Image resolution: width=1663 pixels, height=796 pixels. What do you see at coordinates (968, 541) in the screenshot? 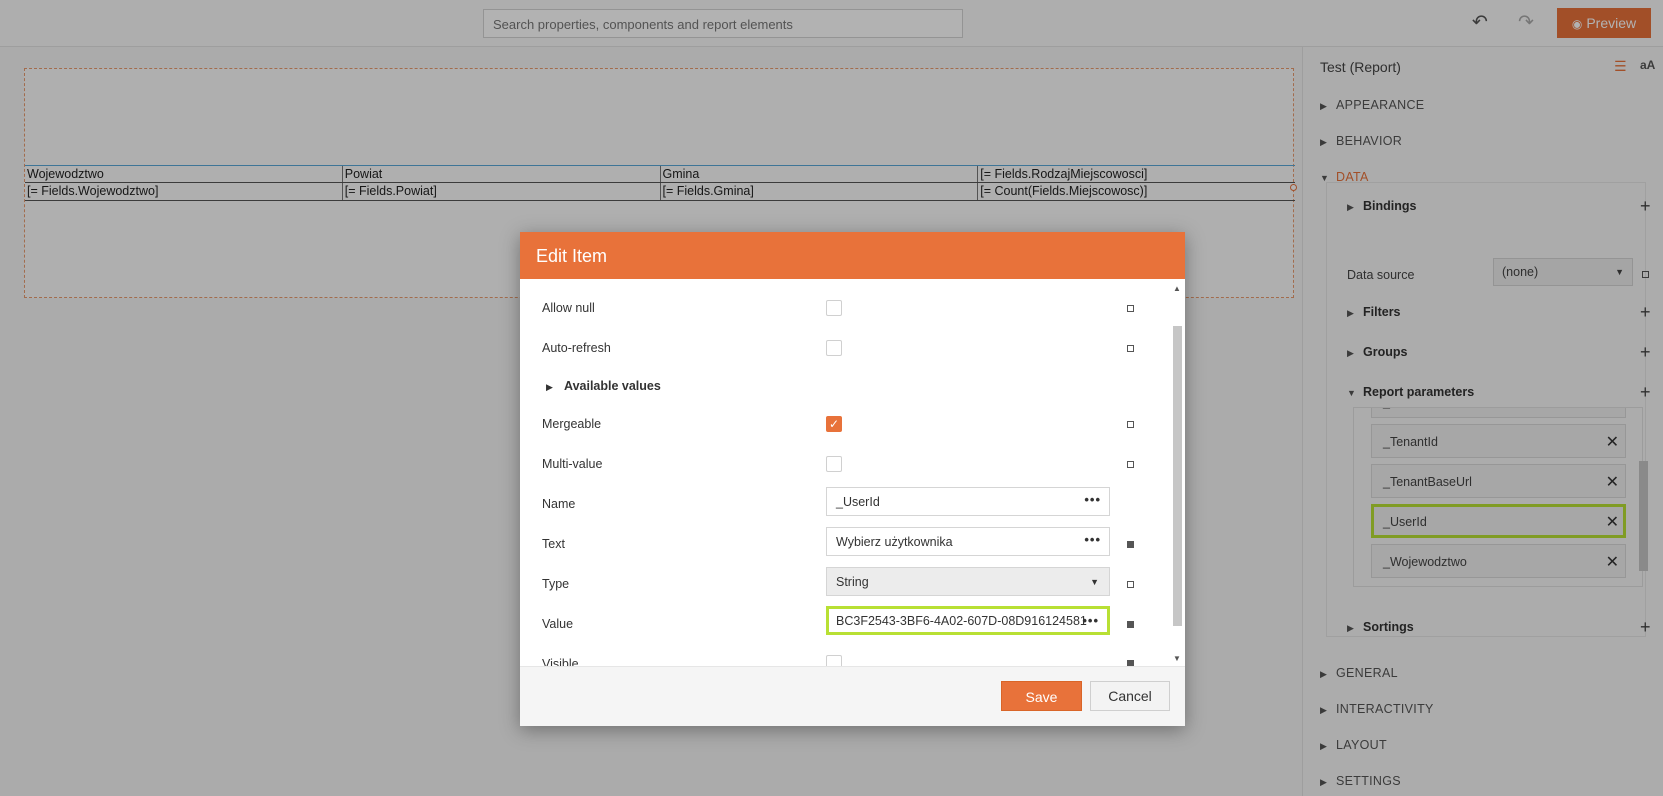
I see `text-field: Wybierz użytkownika •••` at bounding box center [968, 541].